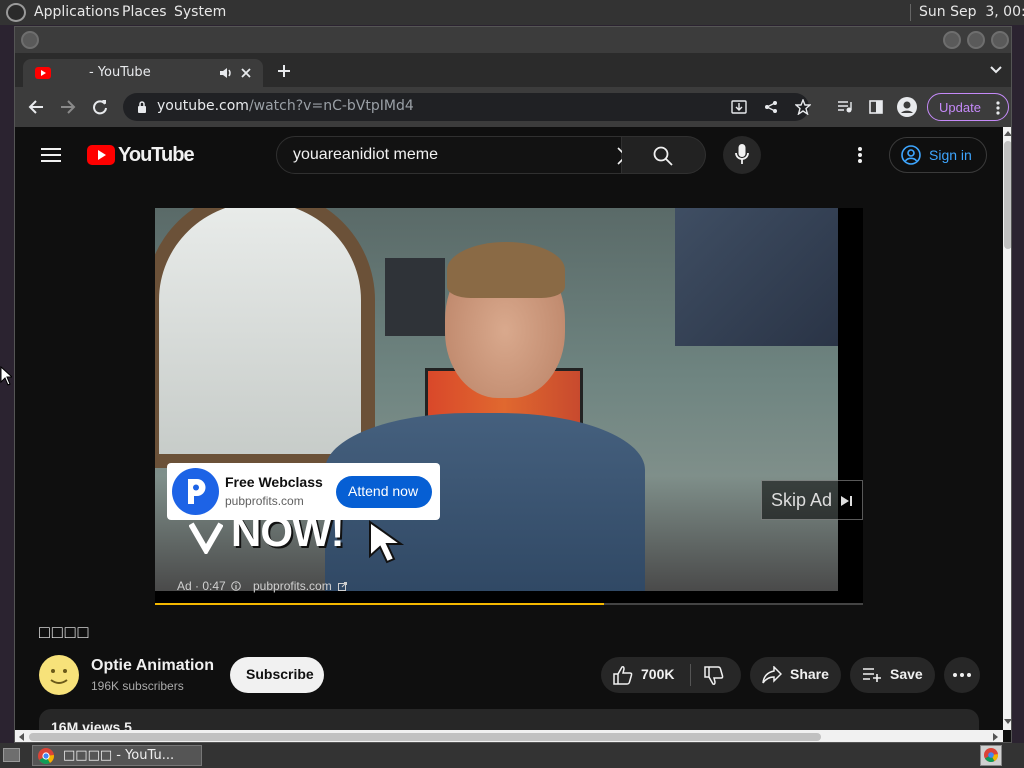 This screenshot has width=1024, height=768. Describe the element at coordinates (236, 586) in the screenshot. I see `ad-info-icon` at that location.